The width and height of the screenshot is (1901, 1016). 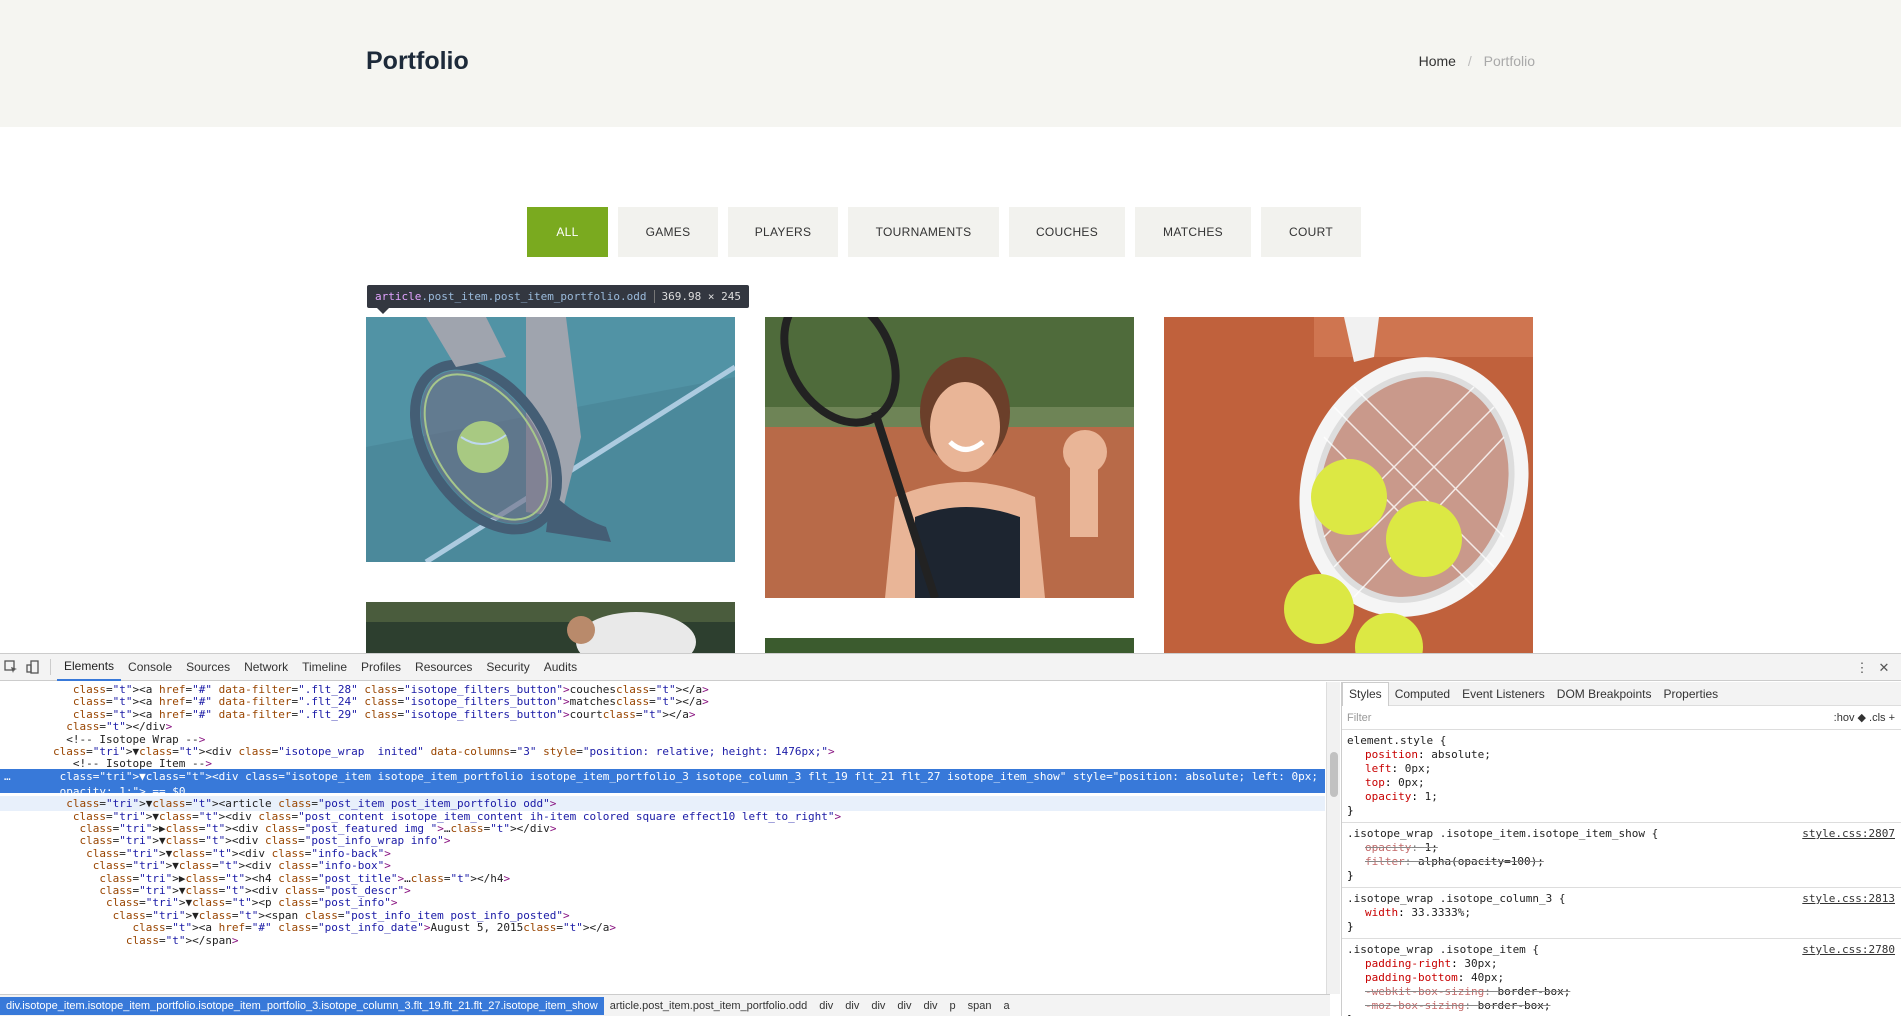 What do you see at coordinates (208, 667) in the screenshot?
I see `devtools-tab-sources: Sources` at bounding box center [208, 667].